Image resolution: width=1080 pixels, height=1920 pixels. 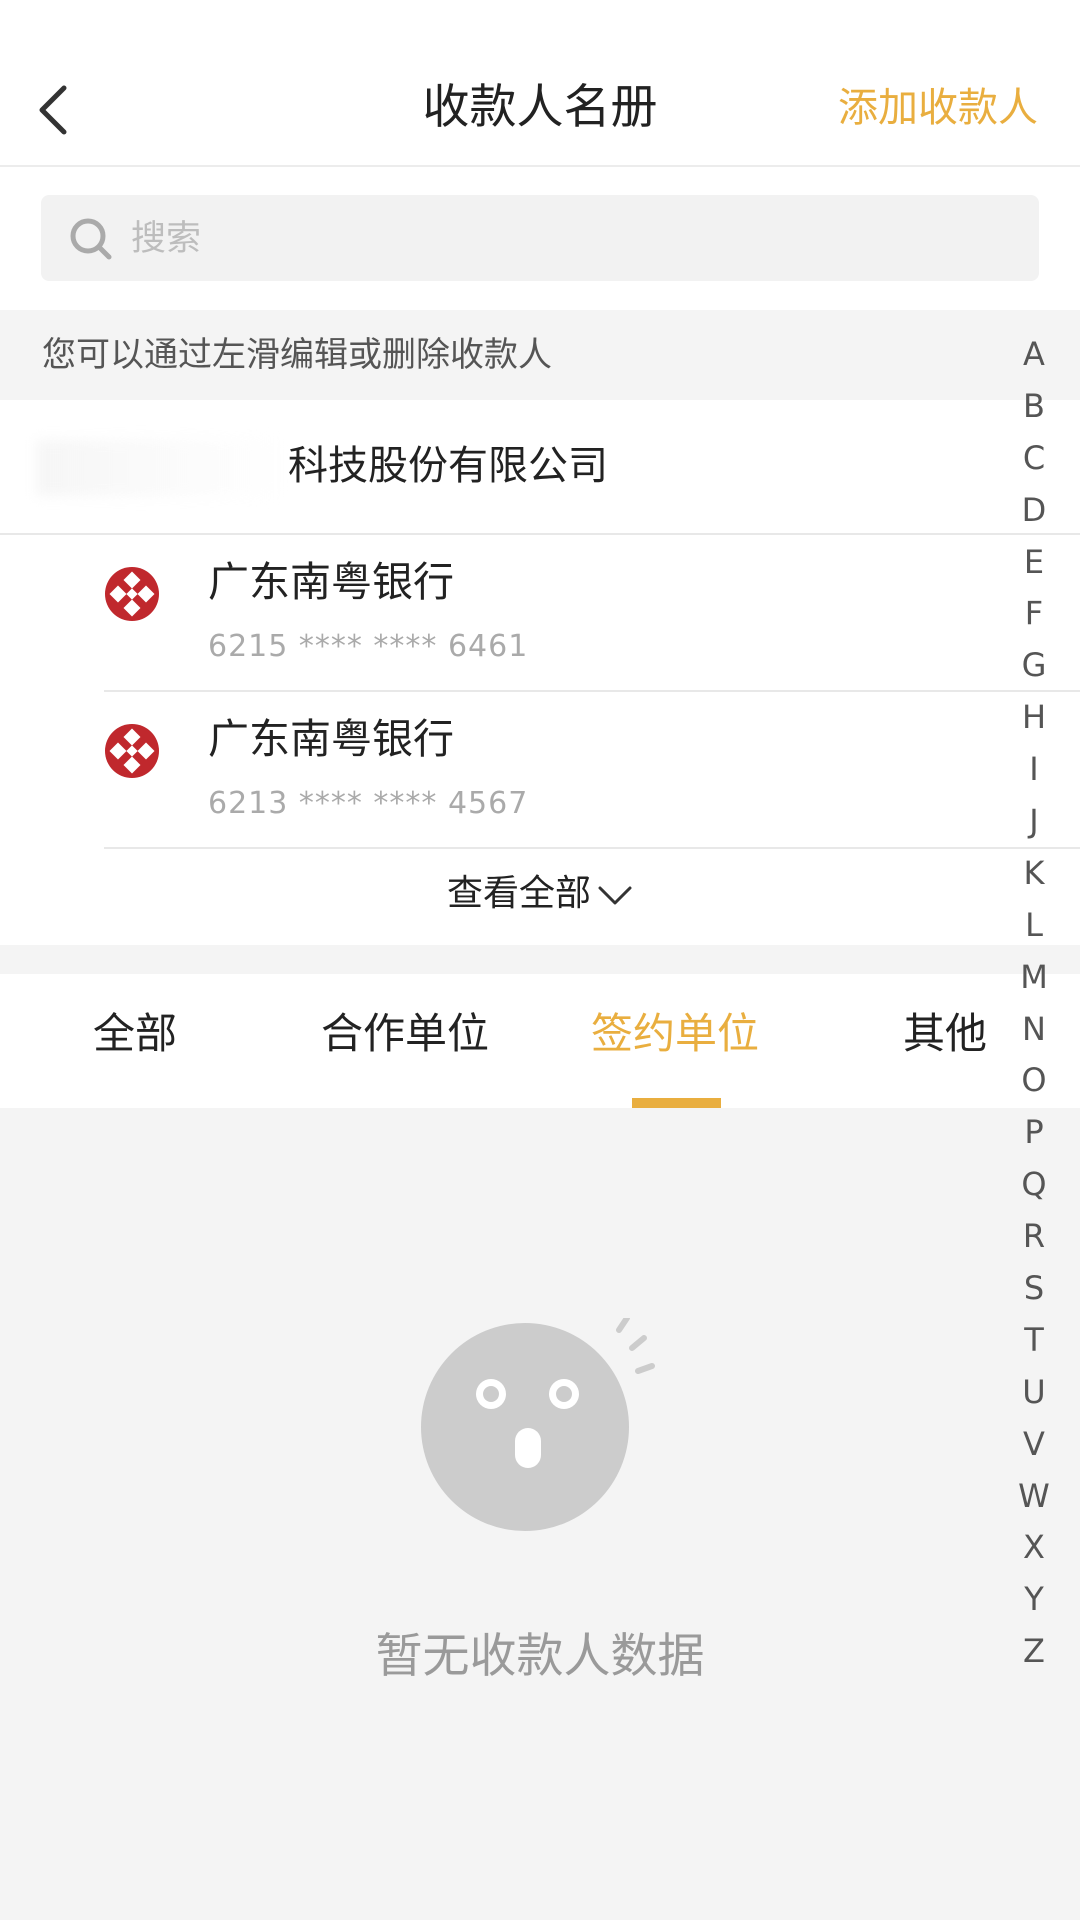 I want to click on alphabet-letter-k: K, so click(x=1034, y=873).